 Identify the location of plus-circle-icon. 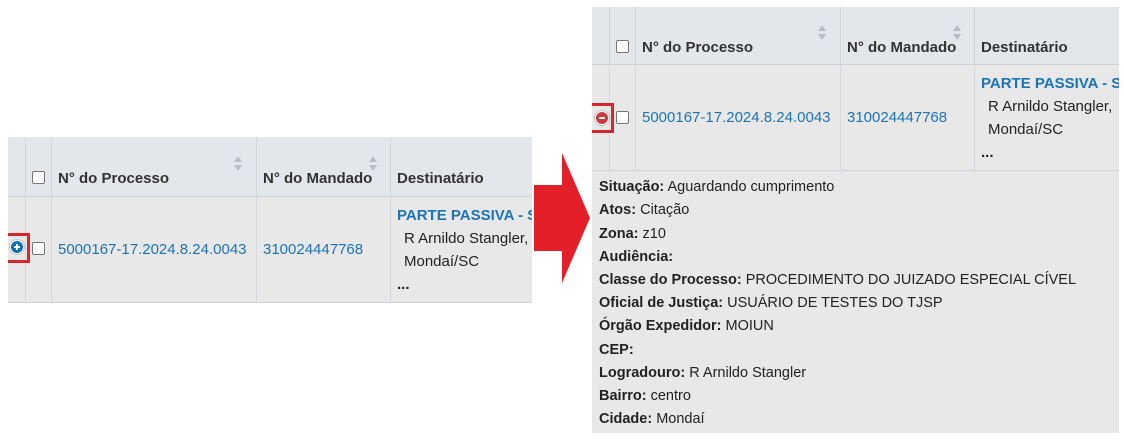
(17, 247).